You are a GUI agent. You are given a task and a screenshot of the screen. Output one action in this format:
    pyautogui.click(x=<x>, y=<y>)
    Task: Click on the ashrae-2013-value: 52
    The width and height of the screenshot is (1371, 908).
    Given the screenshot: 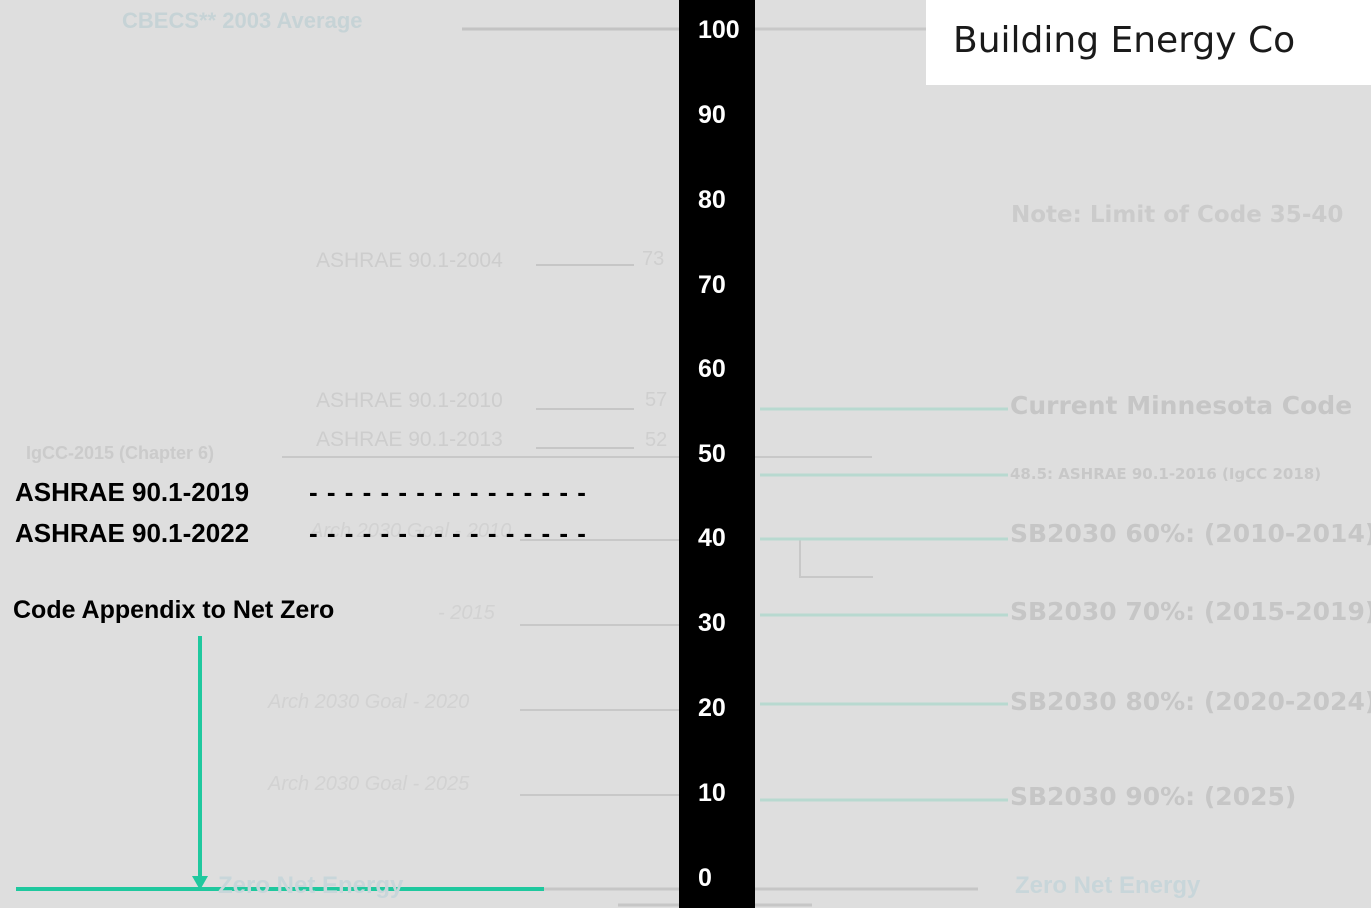 What is the action you would take?
    pyautogui.click(x=656, y=440)
    